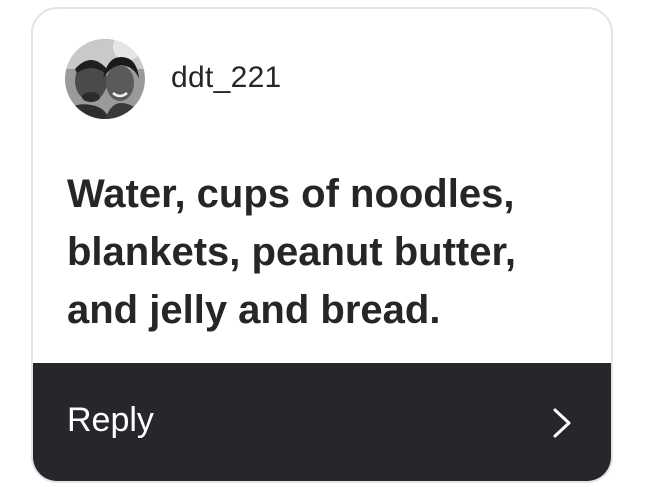 This screenshot has height=487, width=657. I want to click on profile-photo-icon, so click(105, 79).